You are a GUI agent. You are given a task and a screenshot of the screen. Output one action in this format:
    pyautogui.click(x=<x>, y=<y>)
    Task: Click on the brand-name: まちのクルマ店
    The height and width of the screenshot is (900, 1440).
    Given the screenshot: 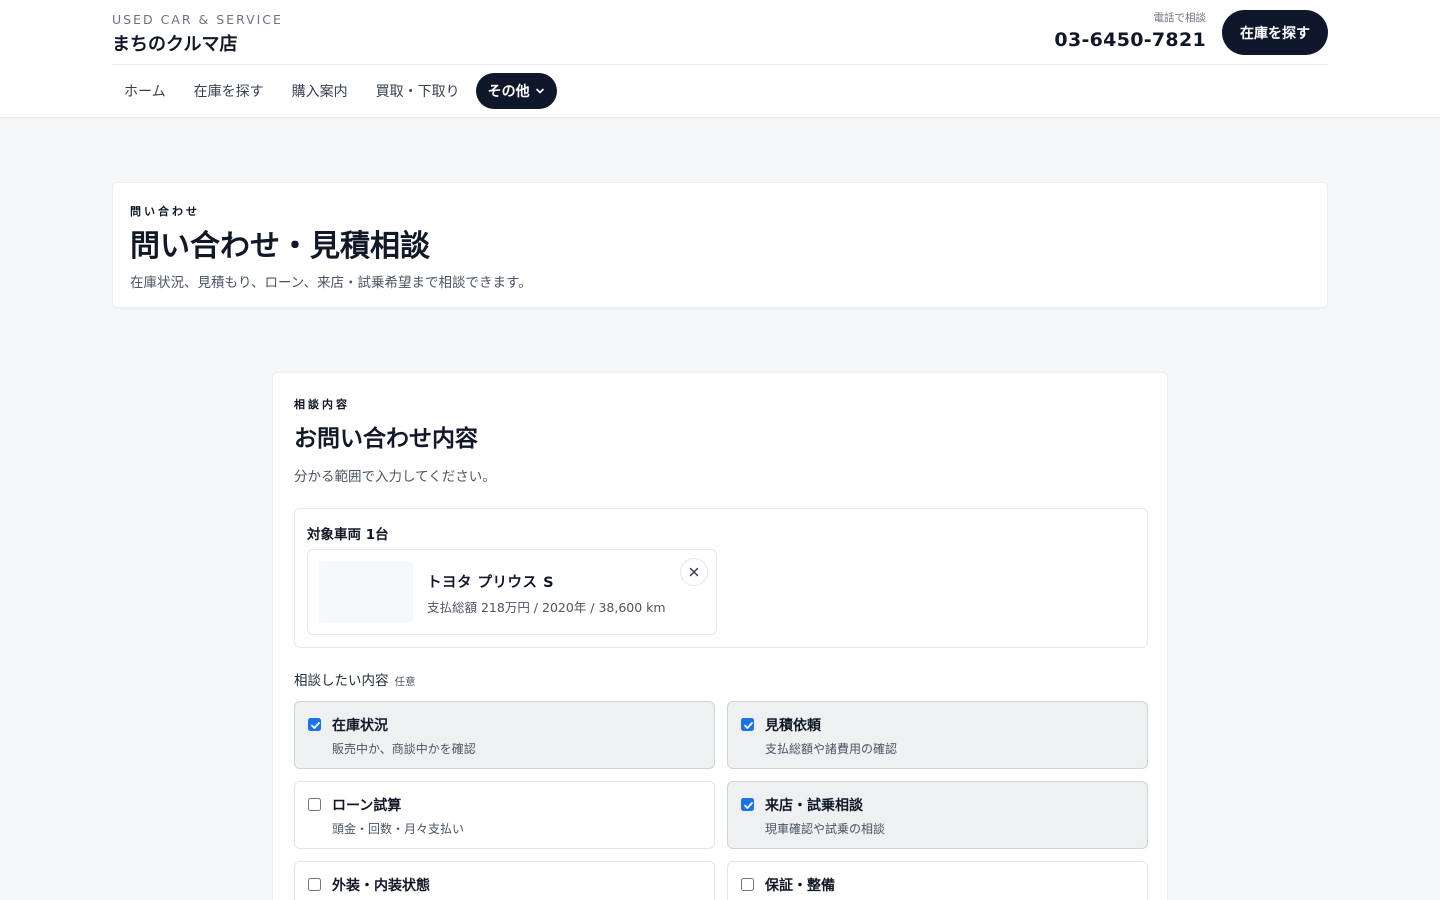 What is the action you would take?
    pyautogui.click(x=174, y=43)
    